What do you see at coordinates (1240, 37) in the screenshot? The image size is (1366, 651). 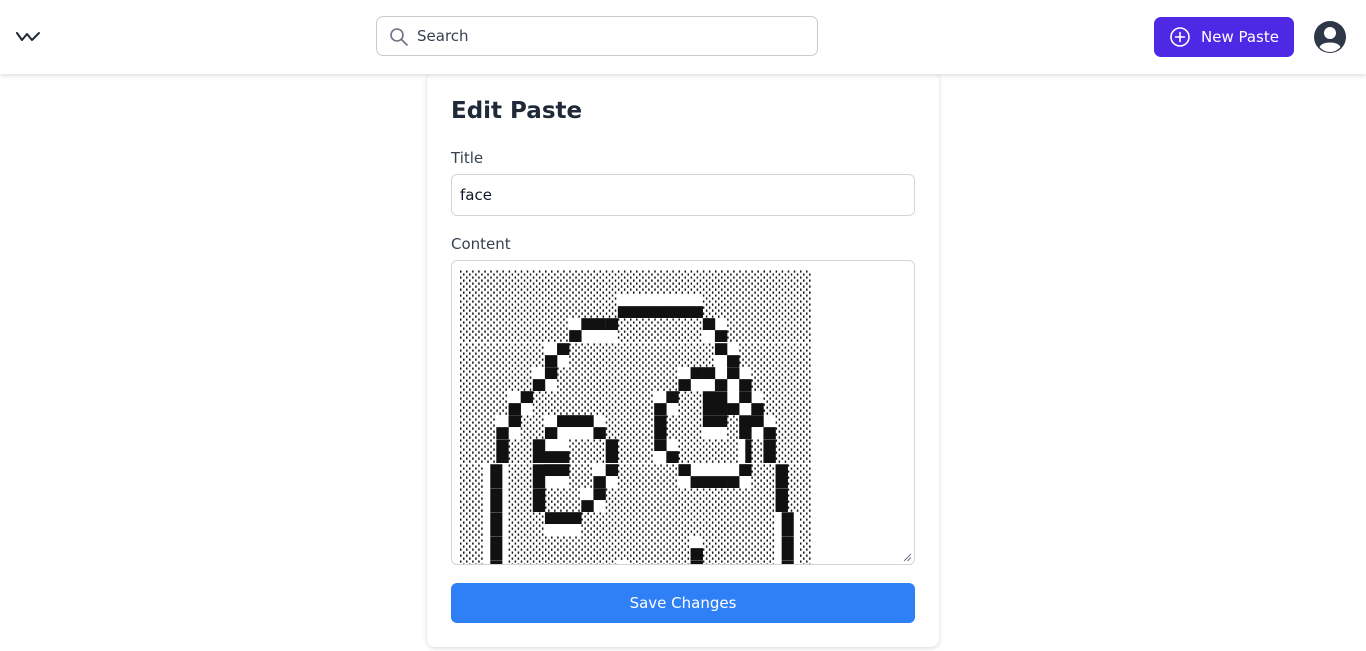 I see `new-paste-label: New Paste` at bounding box center [1240, 37].